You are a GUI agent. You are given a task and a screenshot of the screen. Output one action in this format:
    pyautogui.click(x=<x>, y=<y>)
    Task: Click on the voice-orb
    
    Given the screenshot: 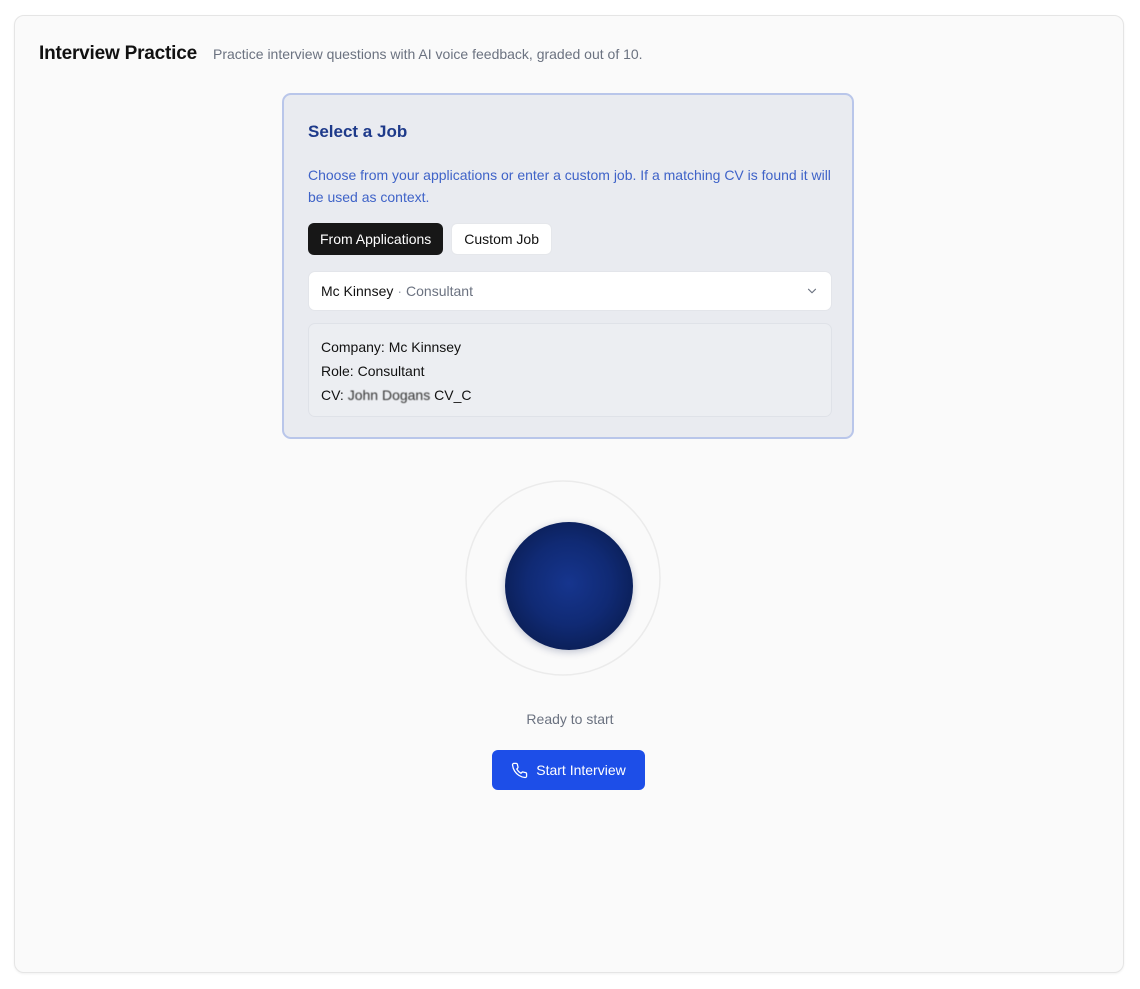 What is the action you would take?
    pyautogui.click(x=569, y=586)
    